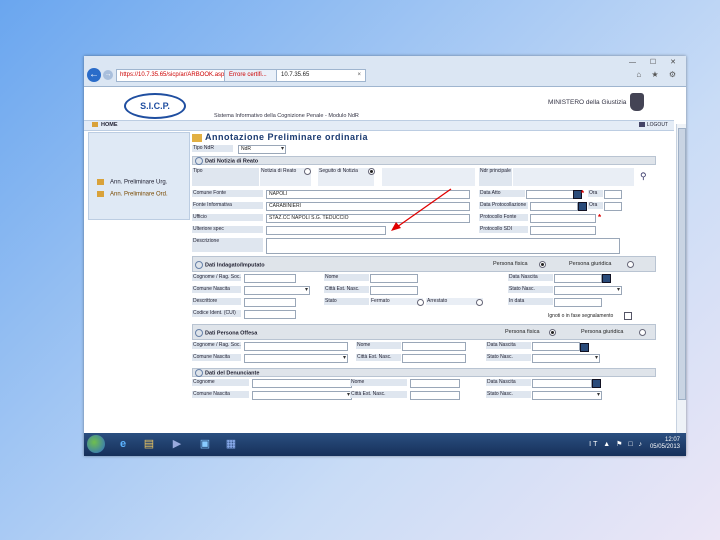 This screenshot has height=540, width=720. I want to click on browser-toolbar-icons: ⌂ ★ ⚙, so click(658, 74).